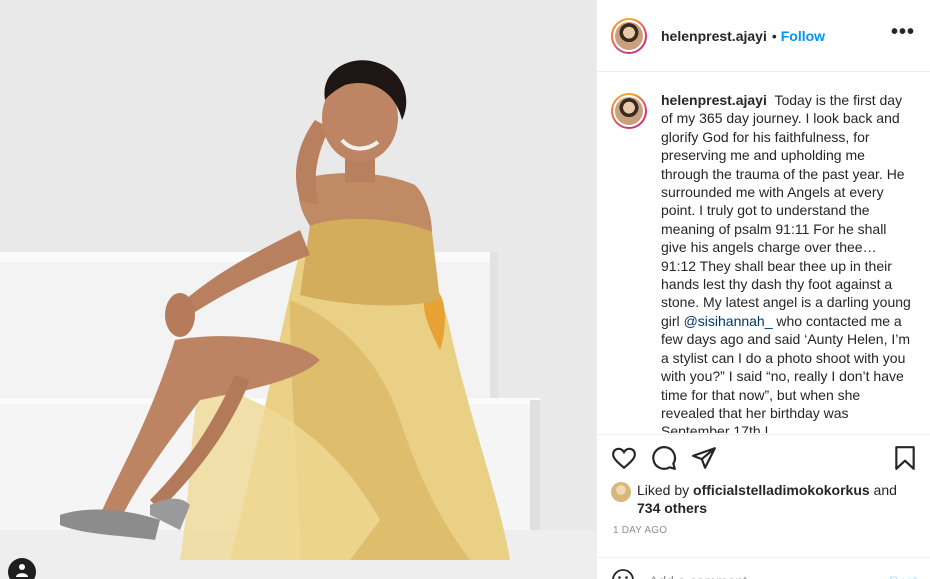  I want to click on bookmark-icon, so click(905, 458).